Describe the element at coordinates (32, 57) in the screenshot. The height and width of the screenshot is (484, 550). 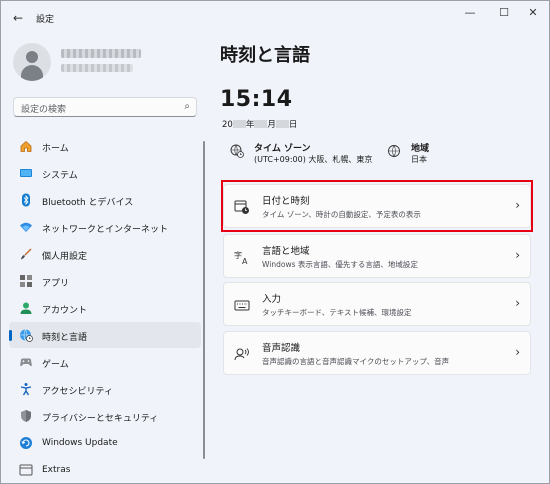
I see `avatar-head` at that location.